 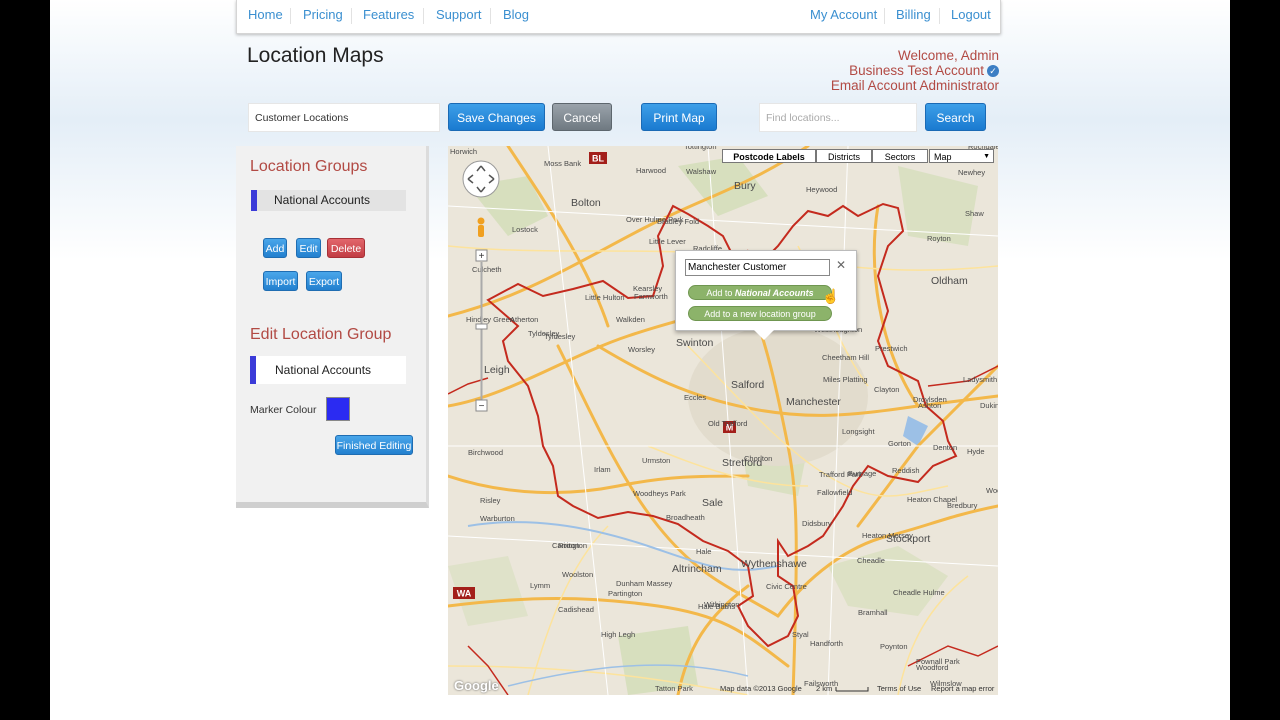 What do you see at coordinates (328, 370) in the screenshot?
I see `group-name-field: National Accounts` at bounding box center [328, 370].